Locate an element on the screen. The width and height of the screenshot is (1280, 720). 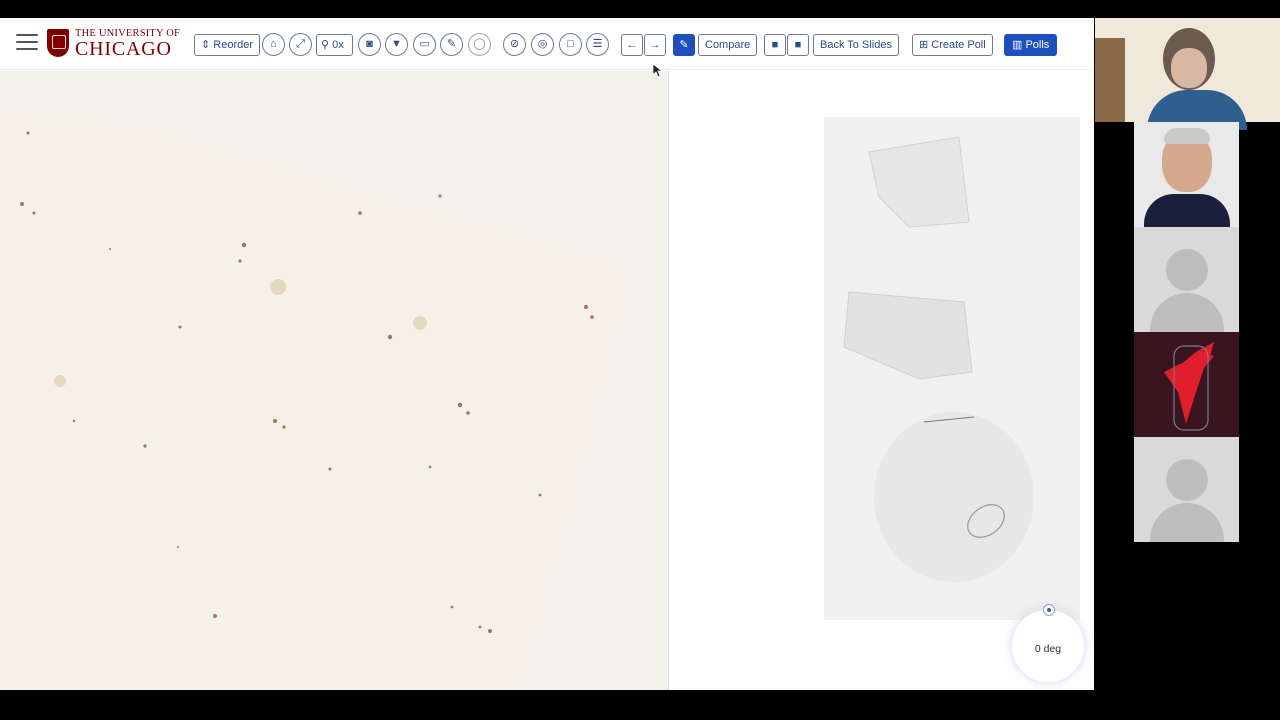
rotation-dial: 0 deg is located at coordinates (1048, 643).